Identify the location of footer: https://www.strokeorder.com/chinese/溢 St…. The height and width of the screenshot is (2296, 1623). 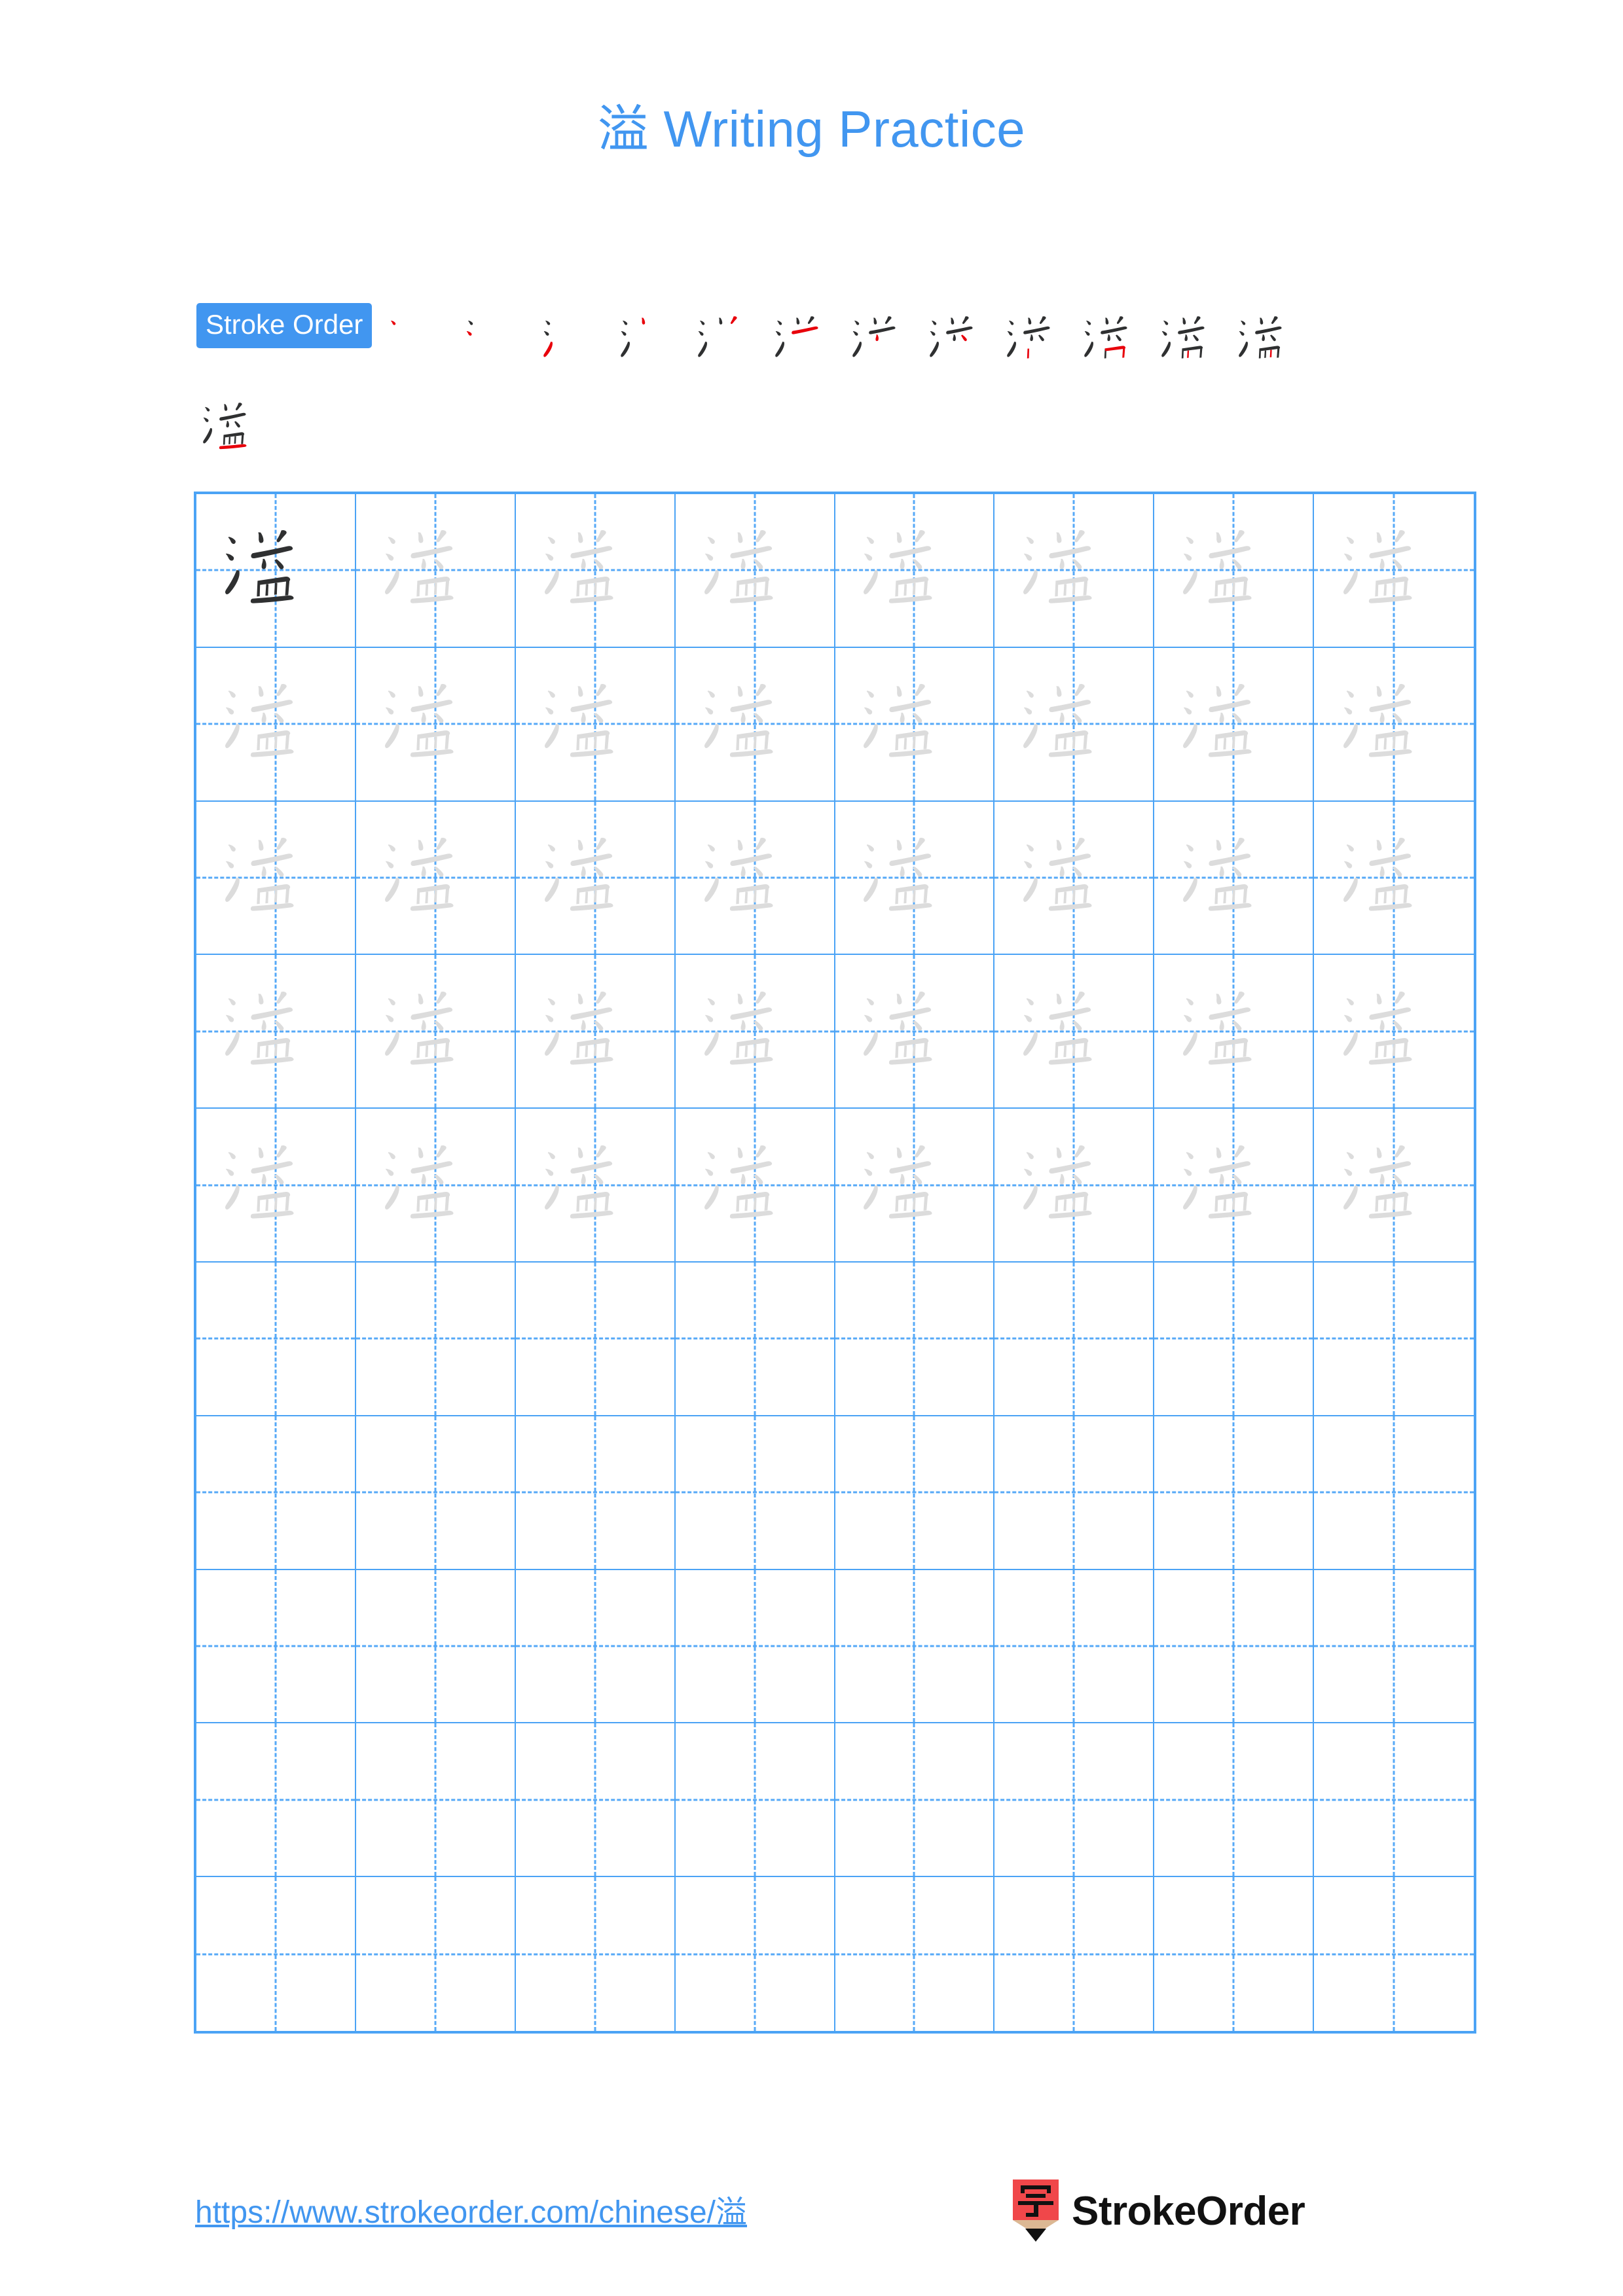
(811, 2218).